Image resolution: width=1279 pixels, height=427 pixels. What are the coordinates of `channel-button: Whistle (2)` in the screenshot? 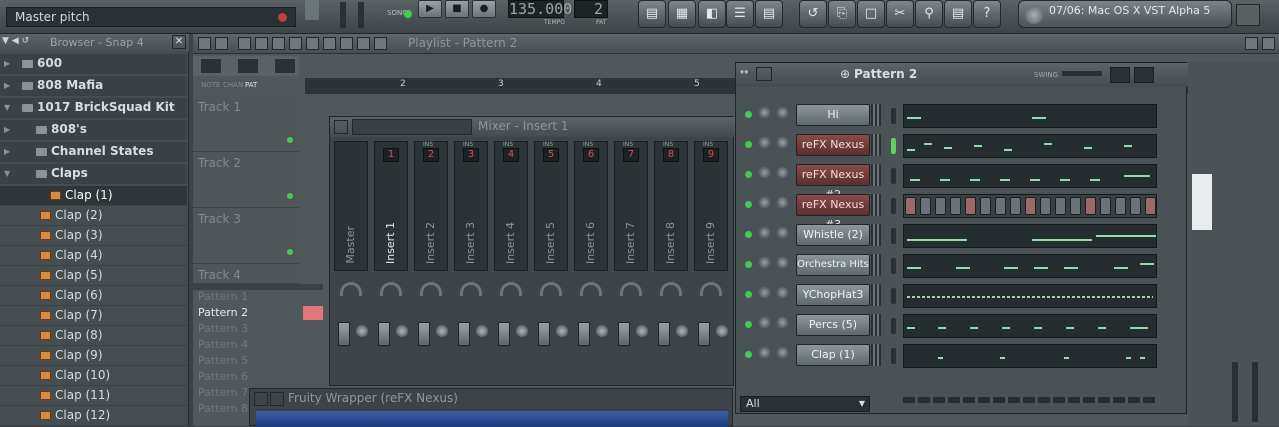 It's located at (833, 235).